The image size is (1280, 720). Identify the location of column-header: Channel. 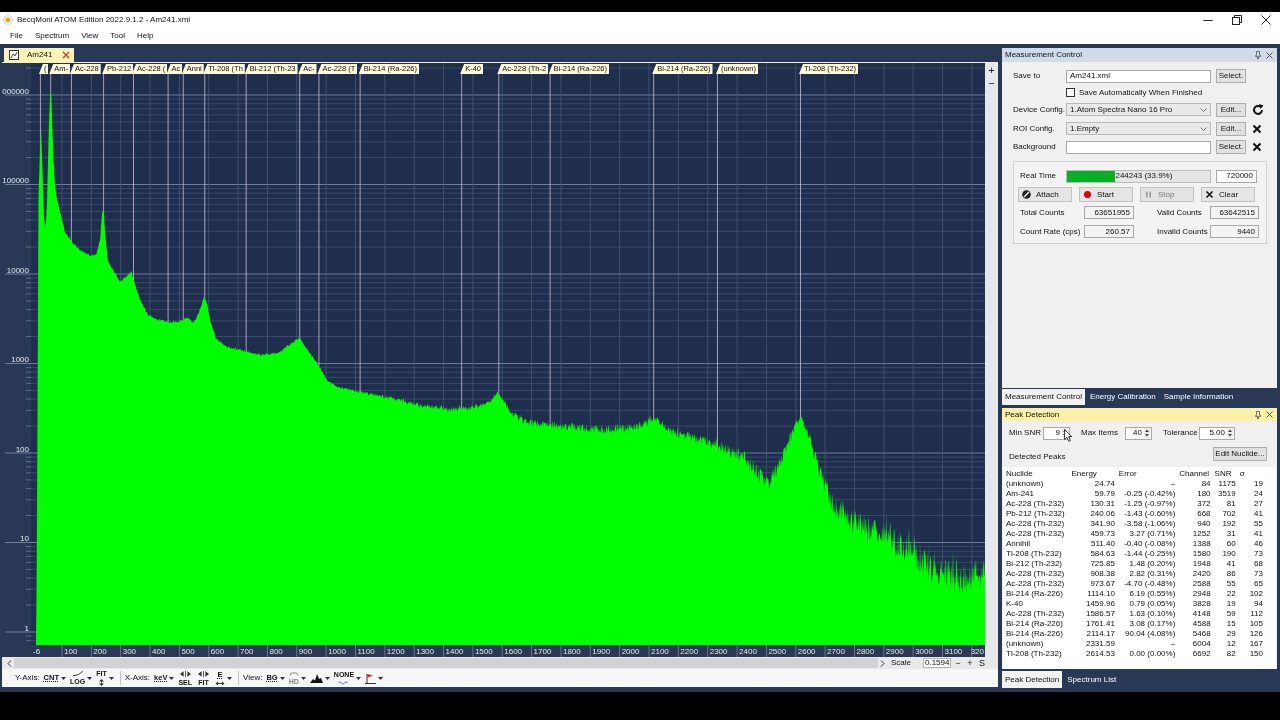
(1195, 474).